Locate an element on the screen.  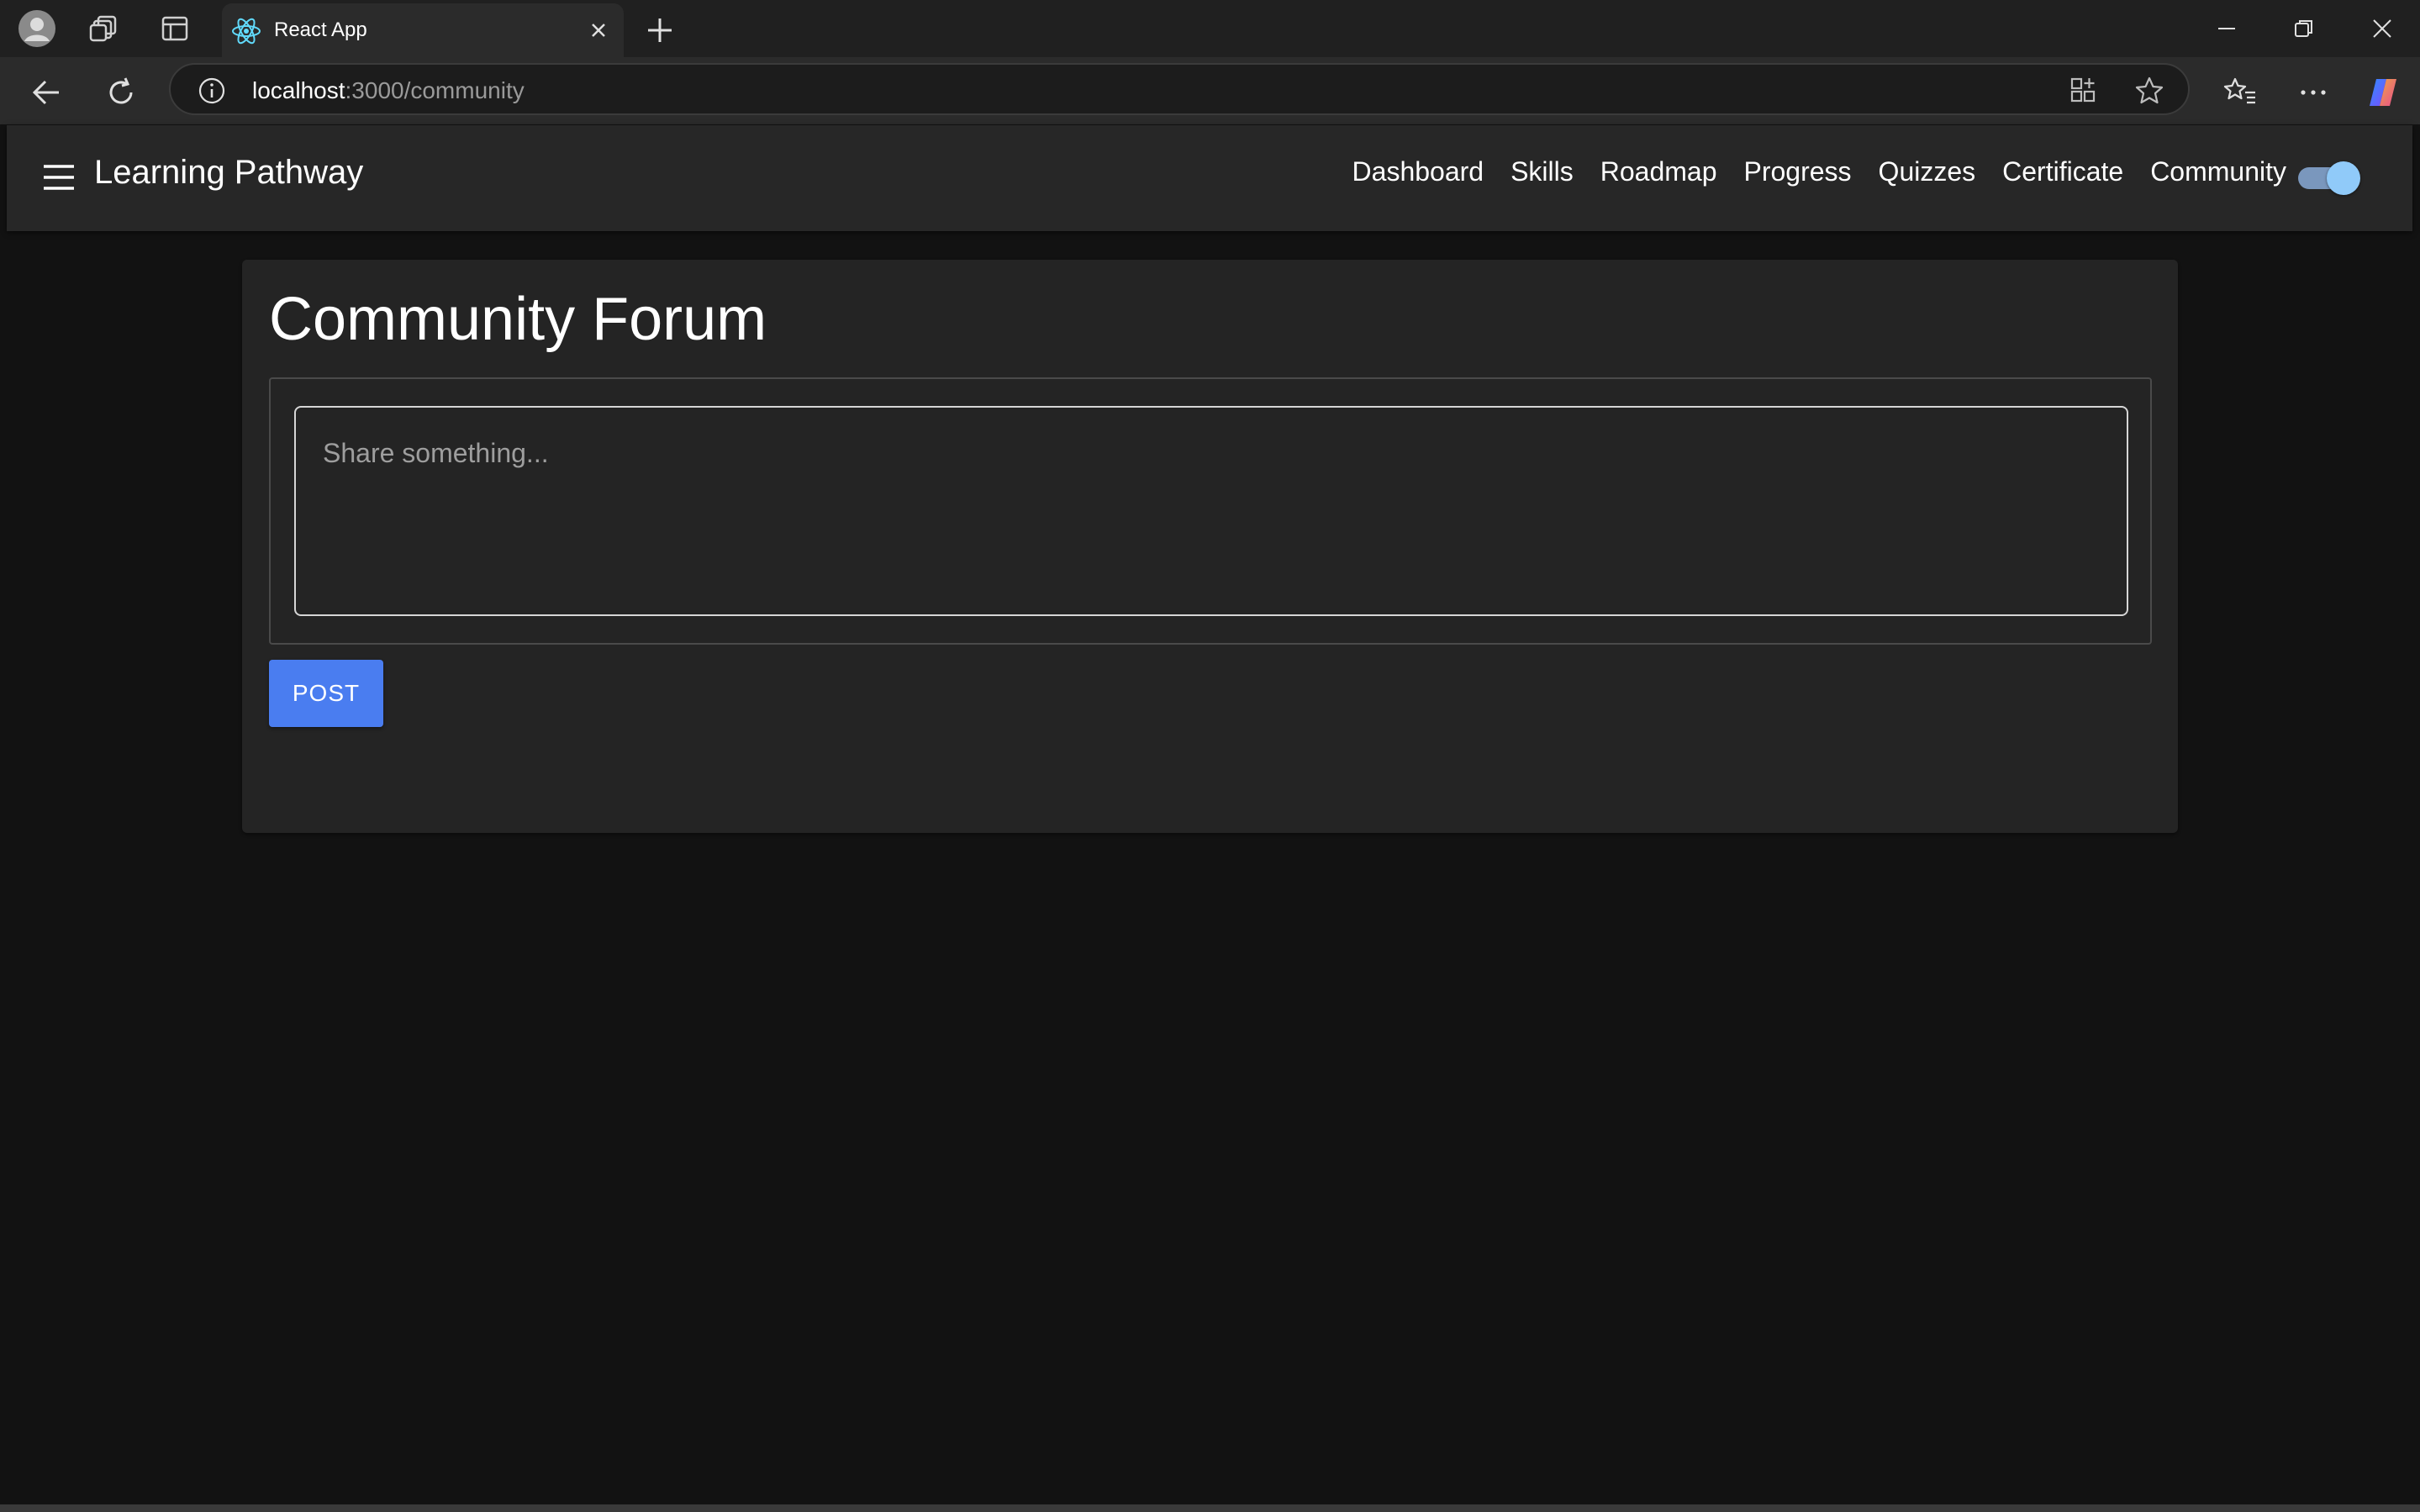
address-bar: localhost:3000/community is located at coordinates (1179, 89).